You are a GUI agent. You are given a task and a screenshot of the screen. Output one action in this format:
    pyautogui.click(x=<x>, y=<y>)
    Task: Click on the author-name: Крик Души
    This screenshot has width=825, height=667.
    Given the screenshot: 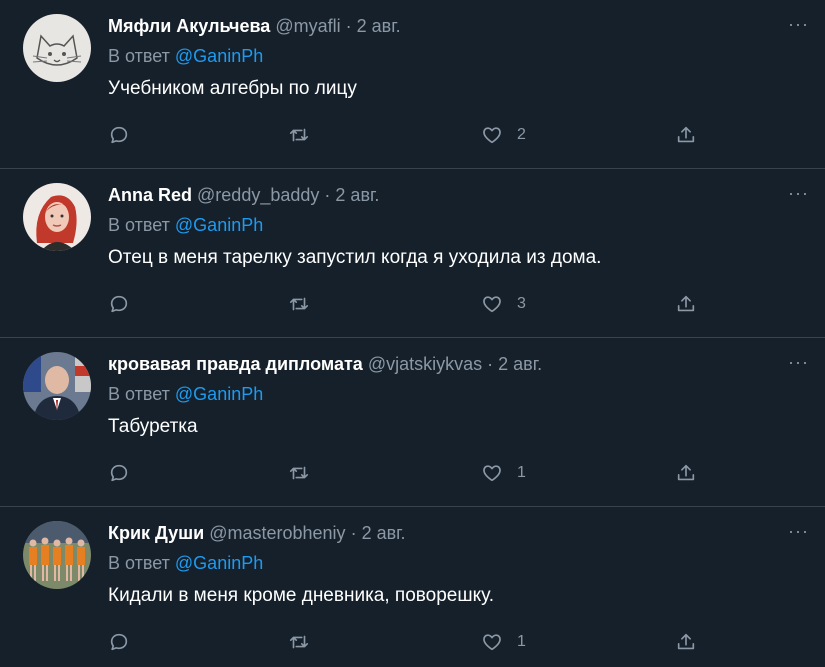 What is the action you would take?
    pyautogui.click(x=156, y=533)
    